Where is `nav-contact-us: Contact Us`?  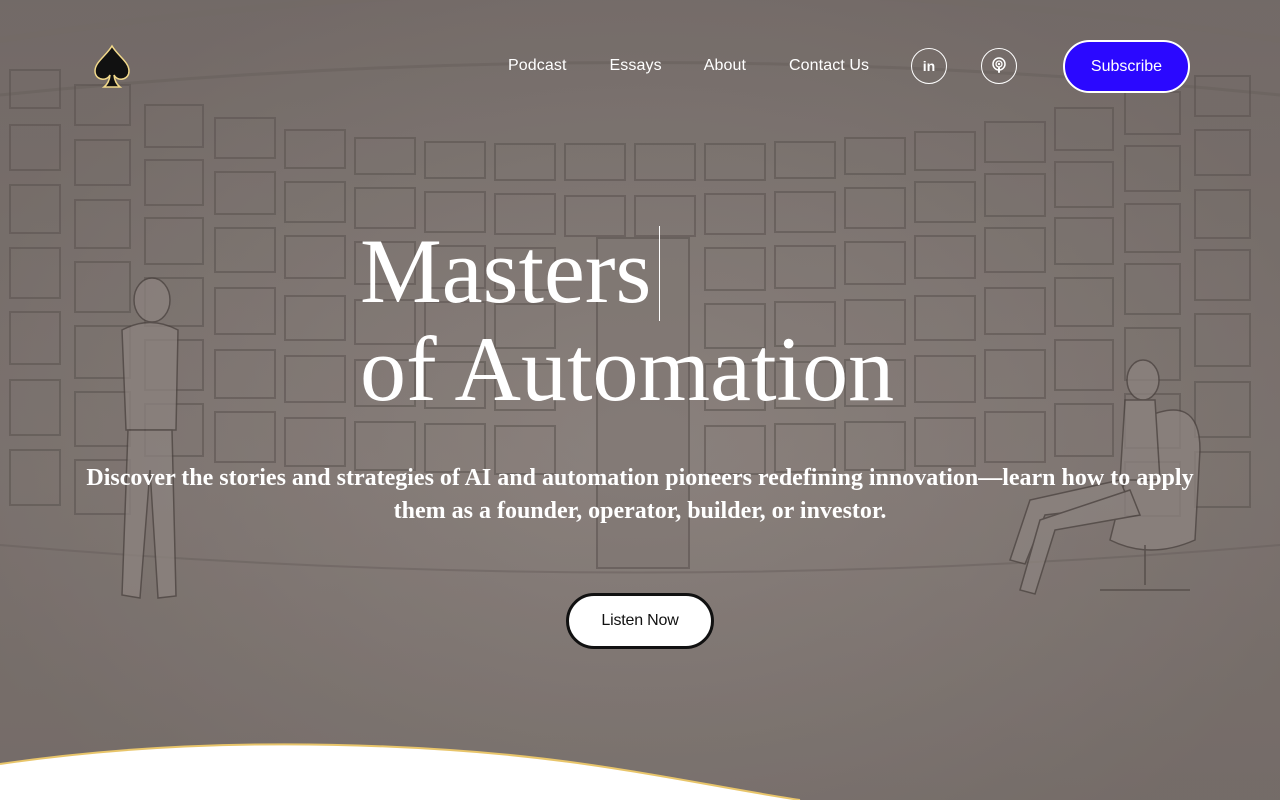 nav-contact-us: Contact Us is located at coordinates (829, 66).